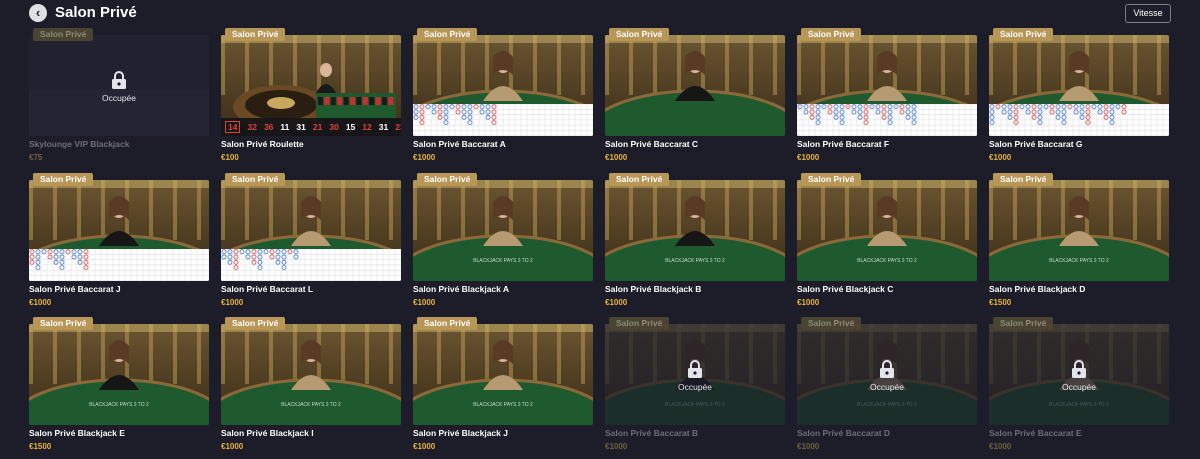  I want to click on table-name: Salon Privé Blackjack B, so click(653, 289).